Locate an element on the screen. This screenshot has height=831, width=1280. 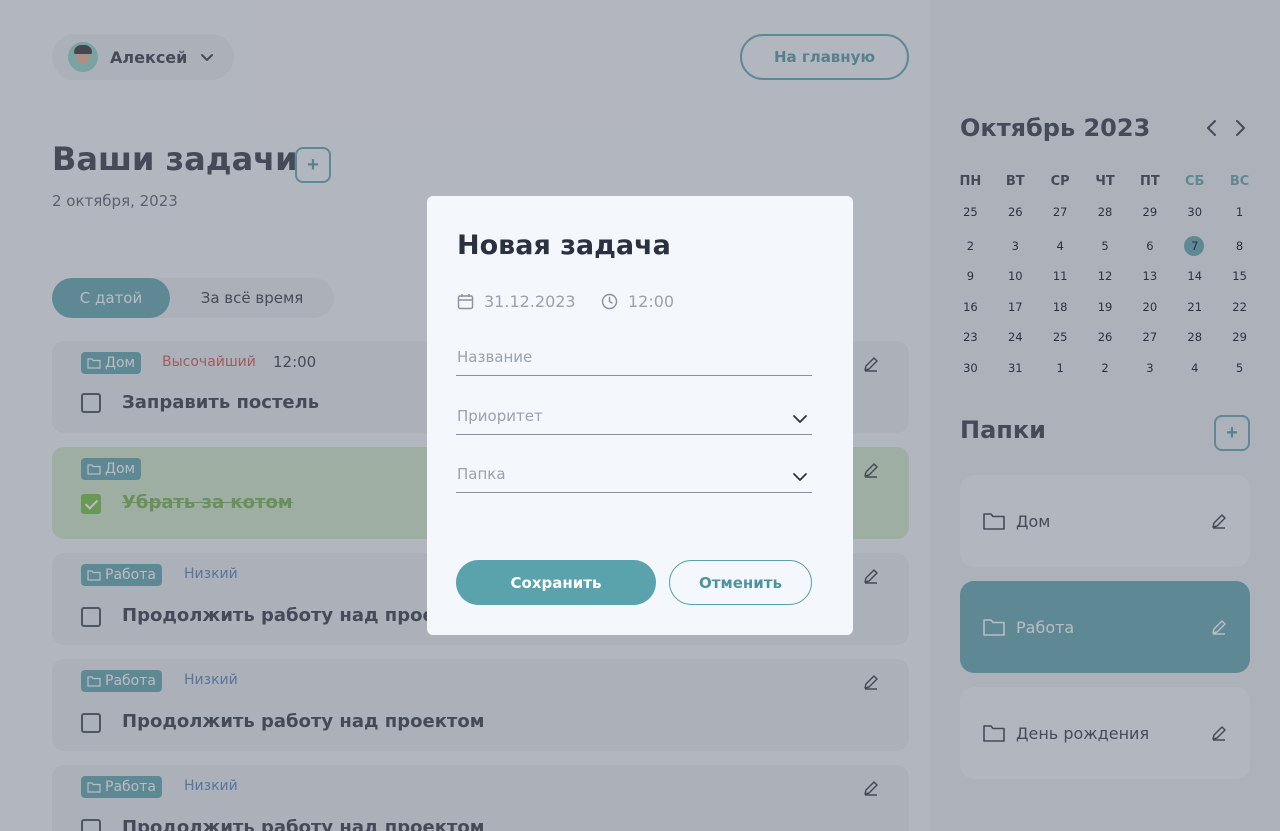
priority-placeholder: Приоритет is located at coordinates (500, 416).